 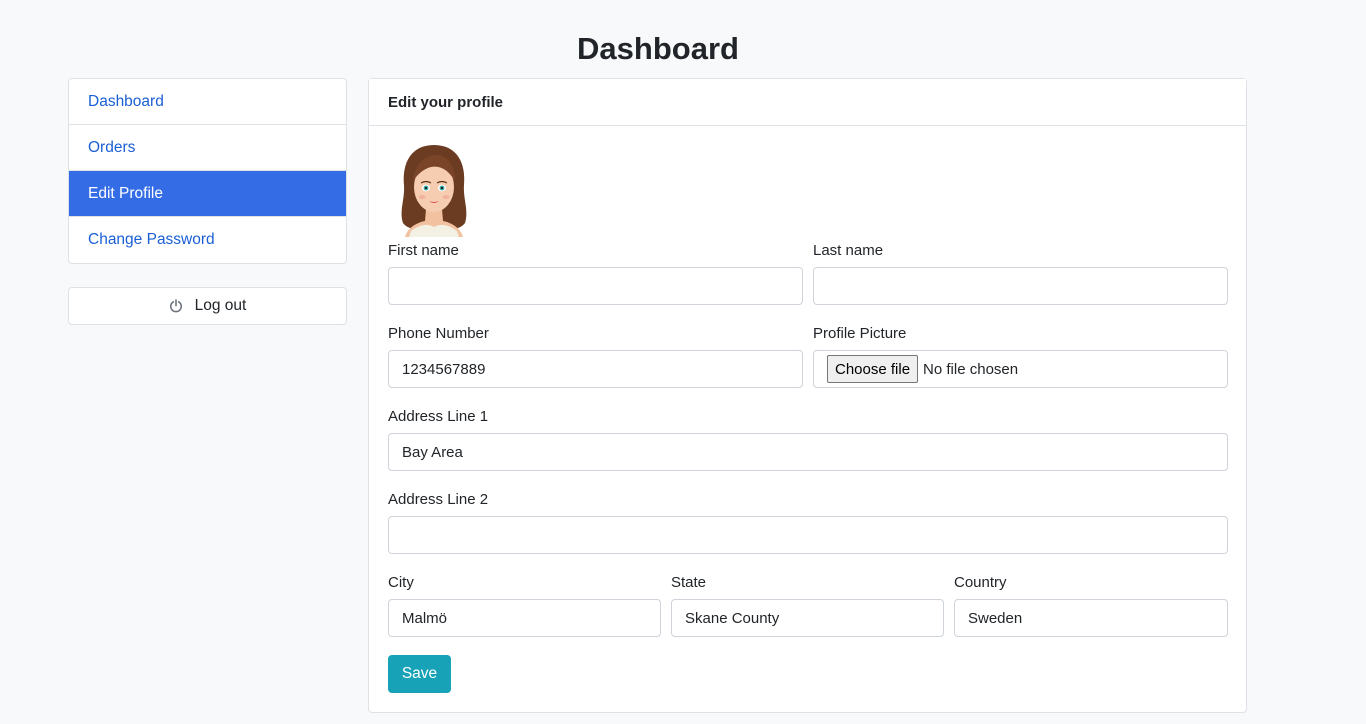 I want to click on logout-button: Log out, so click(x=207, y=306).